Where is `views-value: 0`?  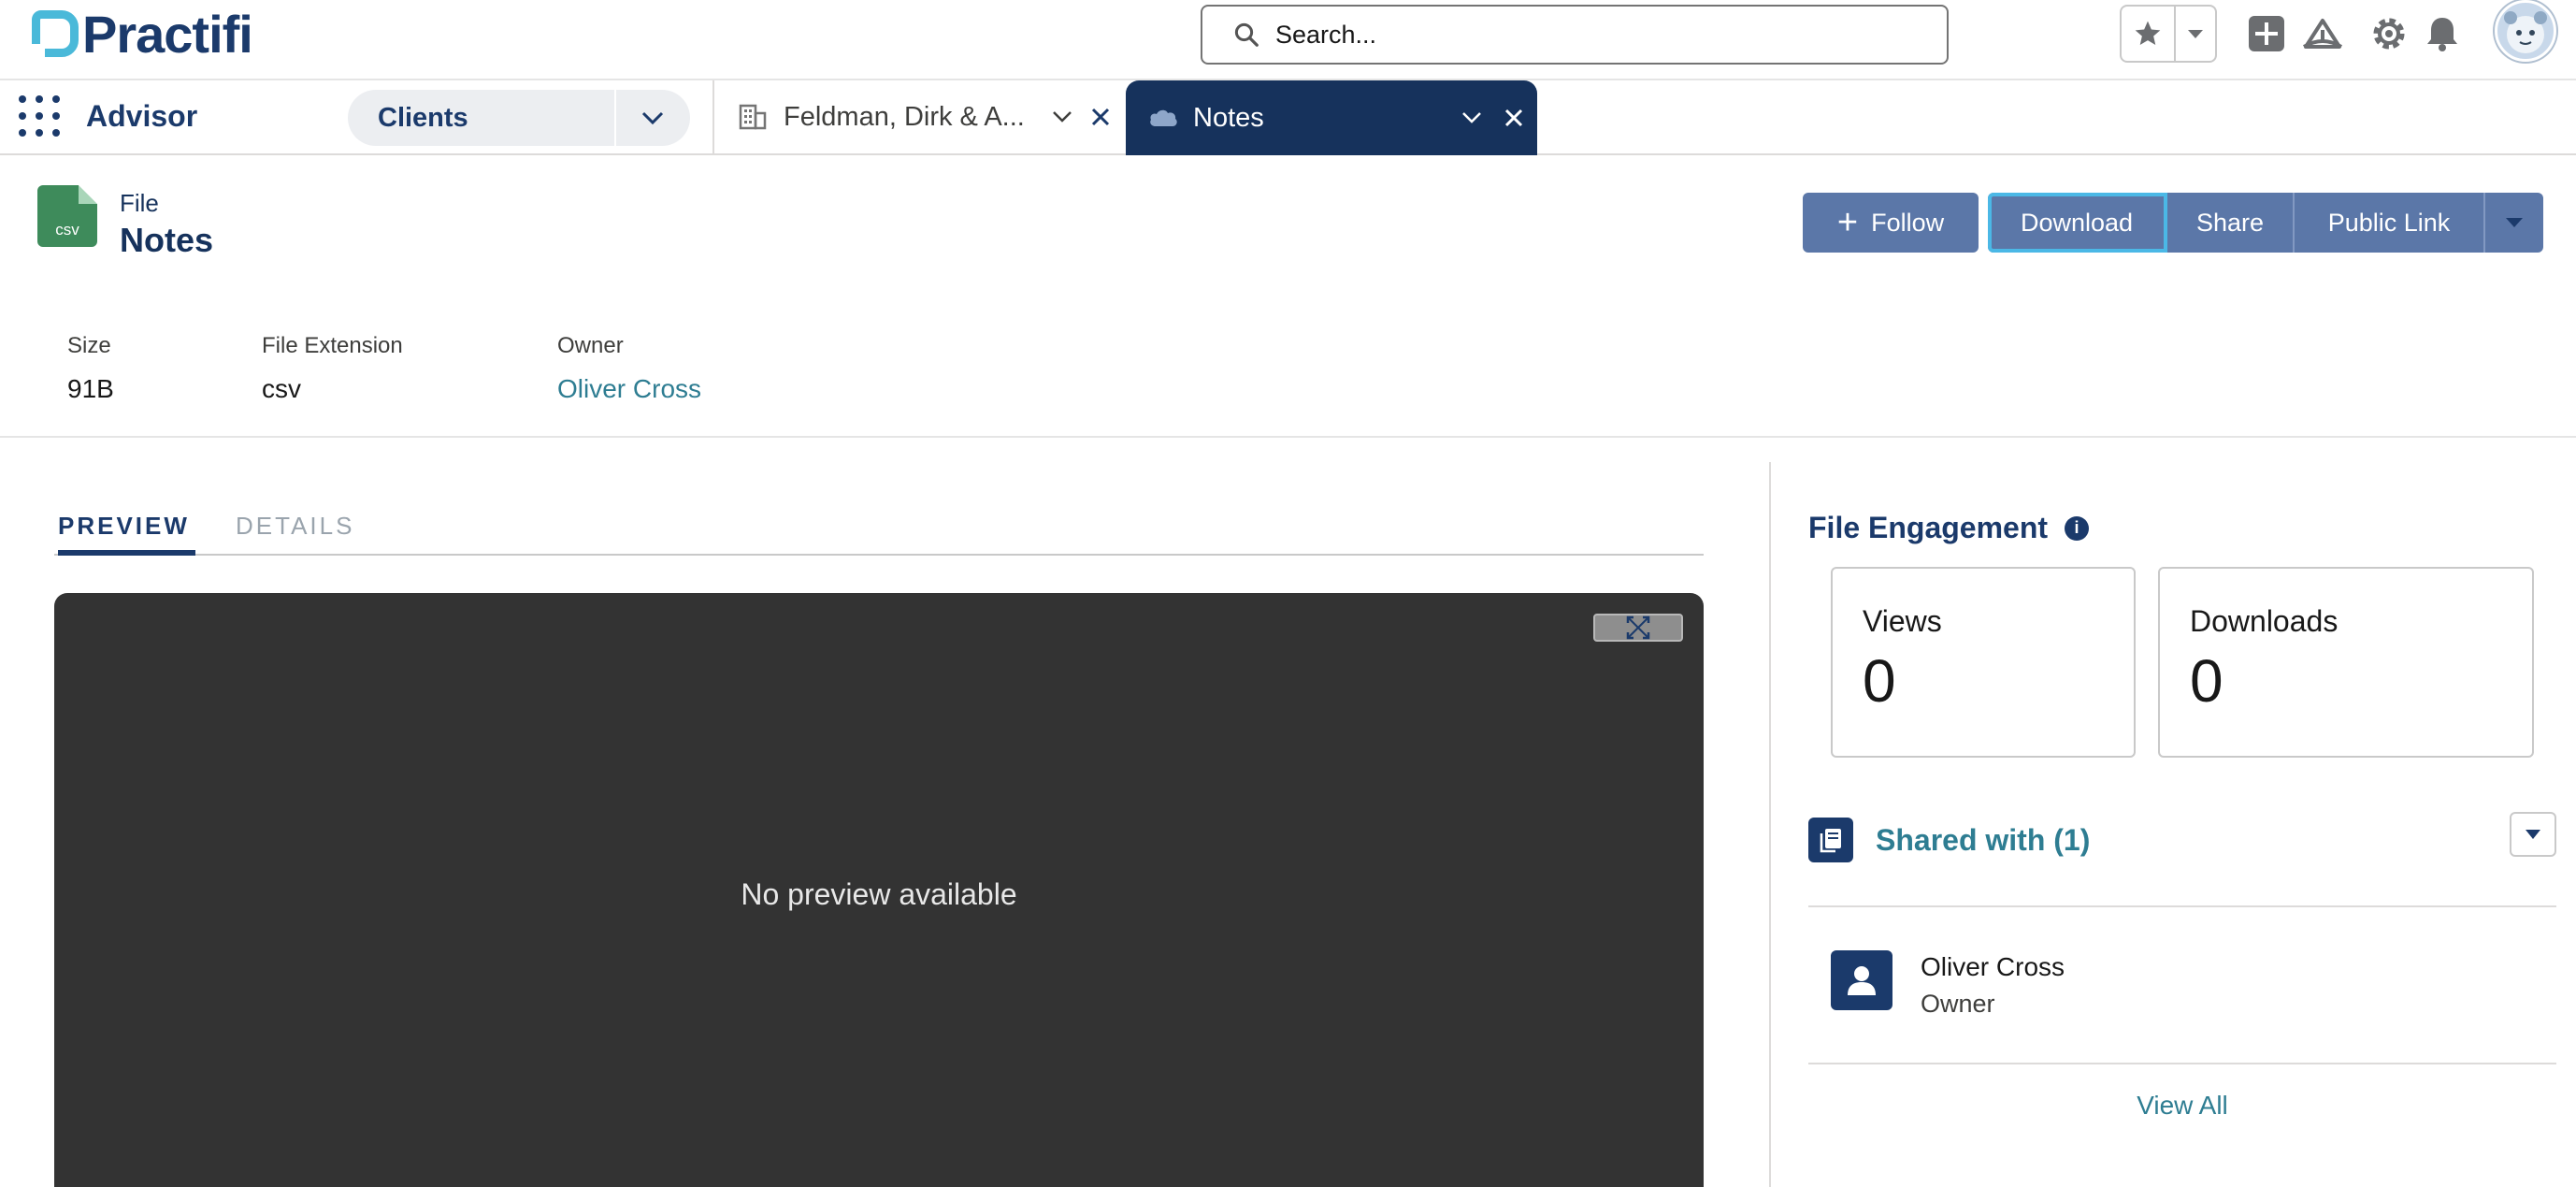
views-value: 0 is located at coordinates (1880, 681).